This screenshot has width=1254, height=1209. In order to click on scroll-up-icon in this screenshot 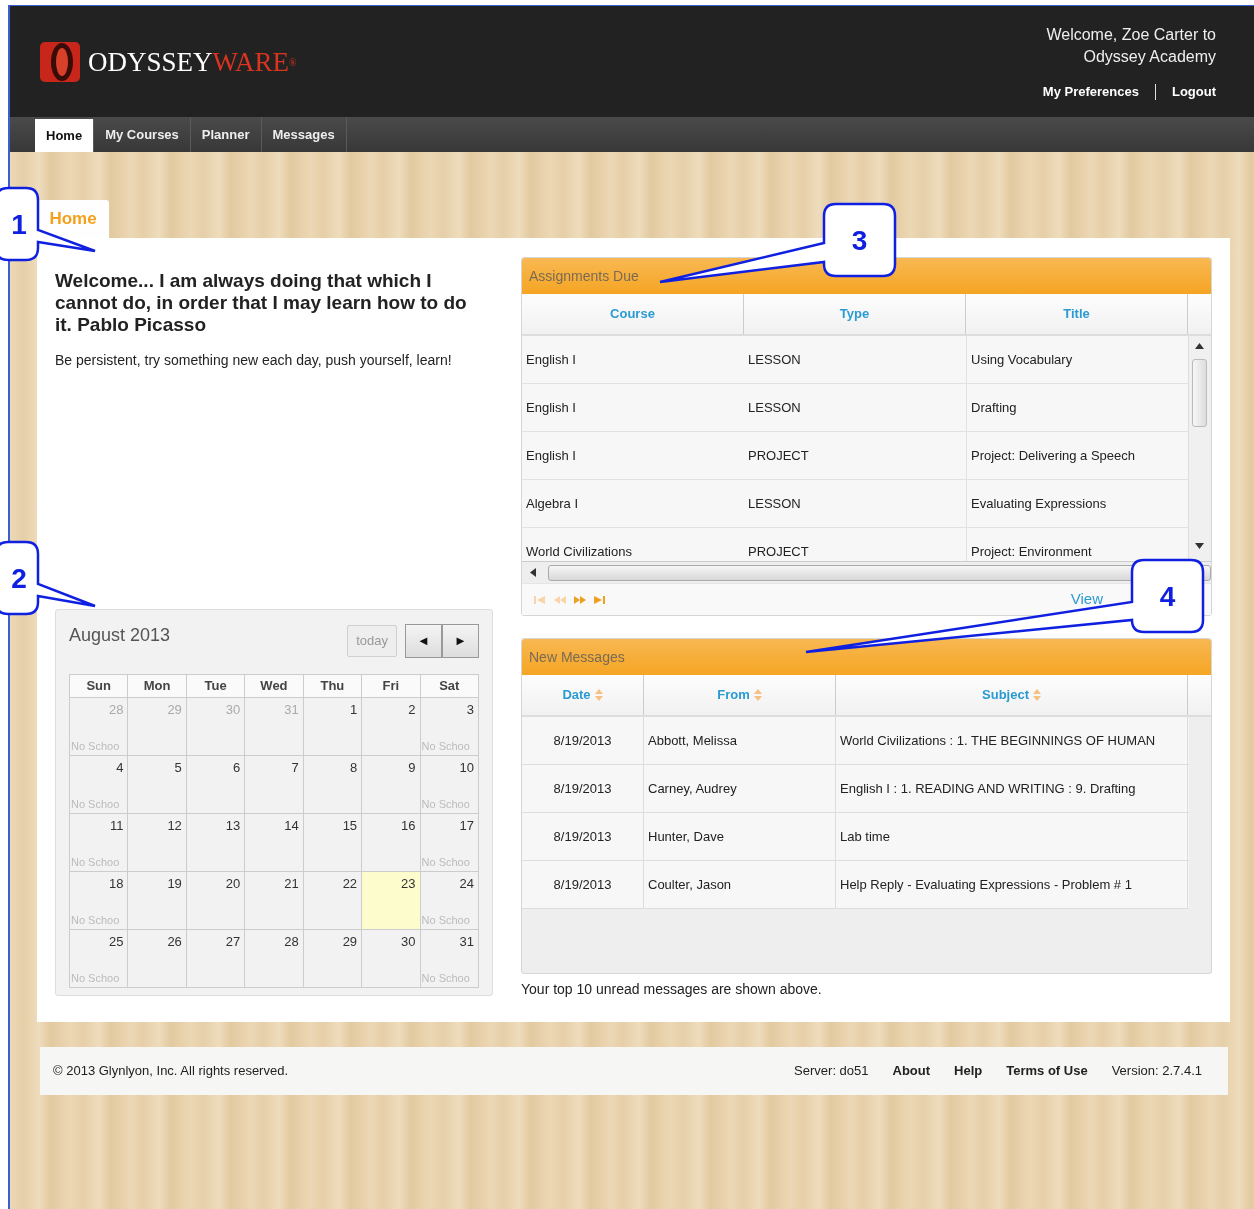, I will do `click(1199, 346)`.